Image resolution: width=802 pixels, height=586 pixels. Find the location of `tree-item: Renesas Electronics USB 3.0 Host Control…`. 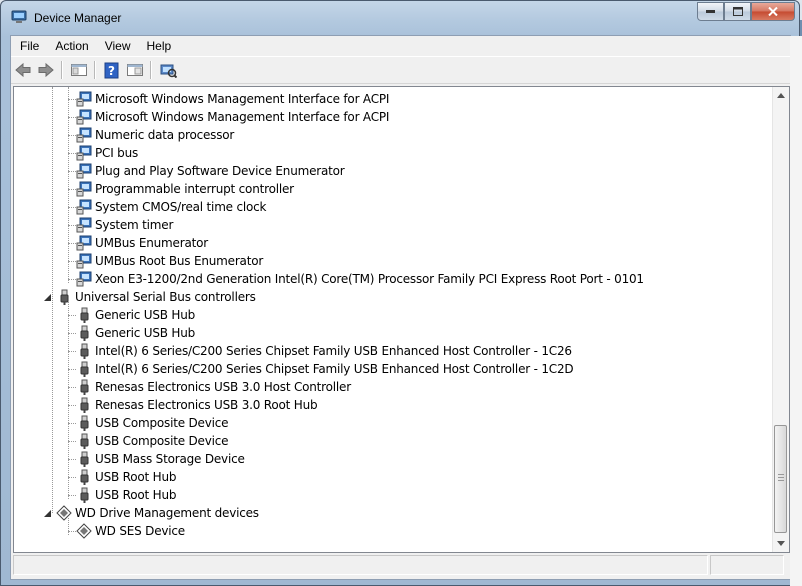

tree-item: Renesas Electronics USB 3.0 Host Control… is located at coordinates (213, 387).